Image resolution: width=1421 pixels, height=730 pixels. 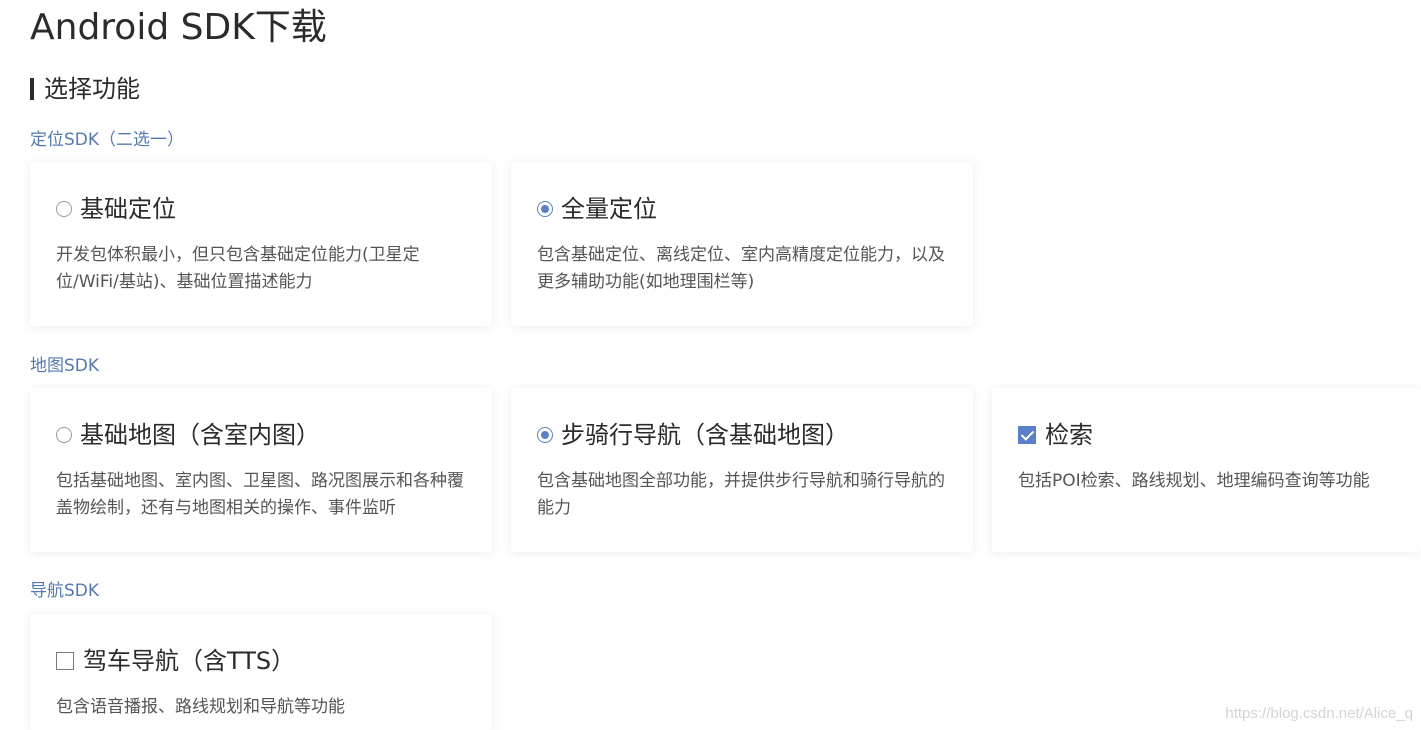 I want to click on option-title-row: 全量定位, so click(x=742, y=209).